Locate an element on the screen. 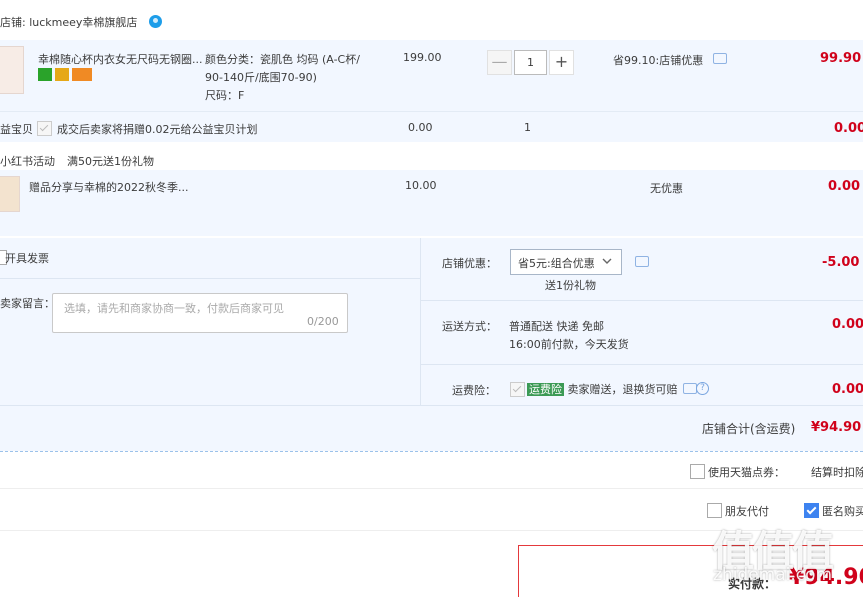  shop-discount-amount: -5.00 is located at coordinates (841, 262).